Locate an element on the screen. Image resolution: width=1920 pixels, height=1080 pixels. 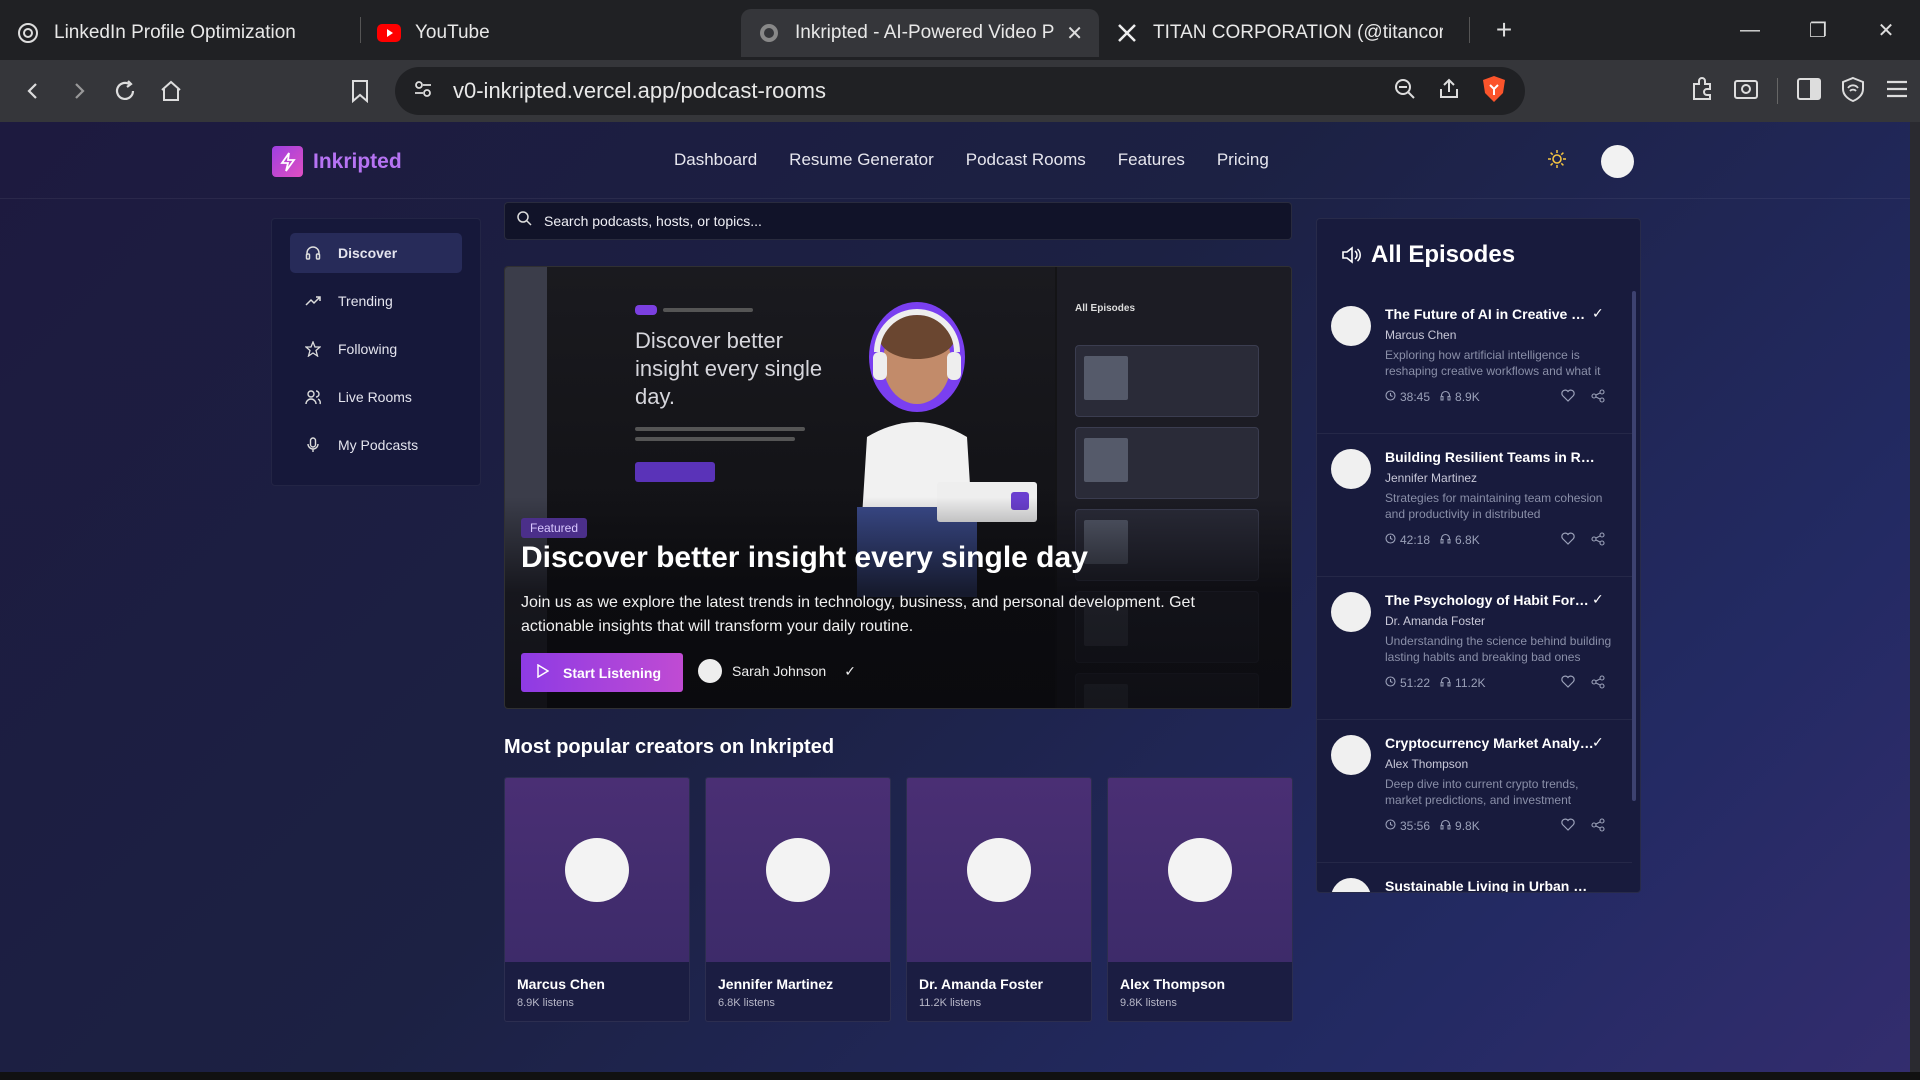
restore-icon: ❐ is located at coordinates (1818, 30).